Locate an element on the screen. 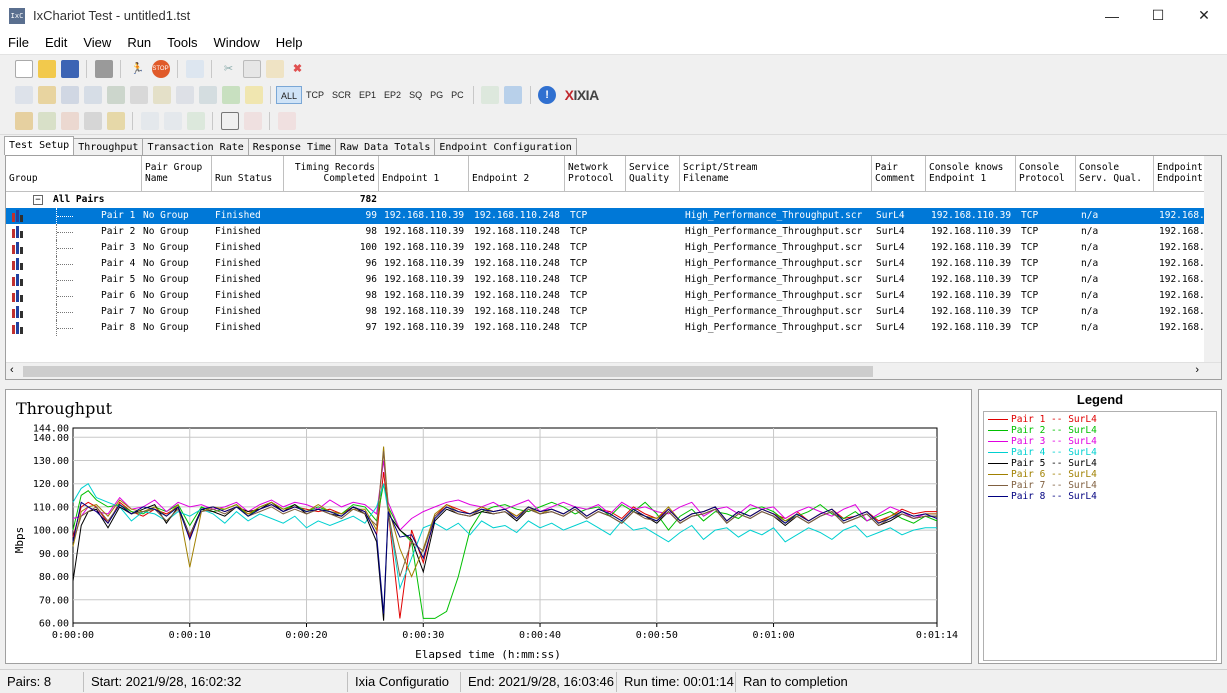 The image size is (1227, 693). menu-help: Help is located at coordinates (289, 42).